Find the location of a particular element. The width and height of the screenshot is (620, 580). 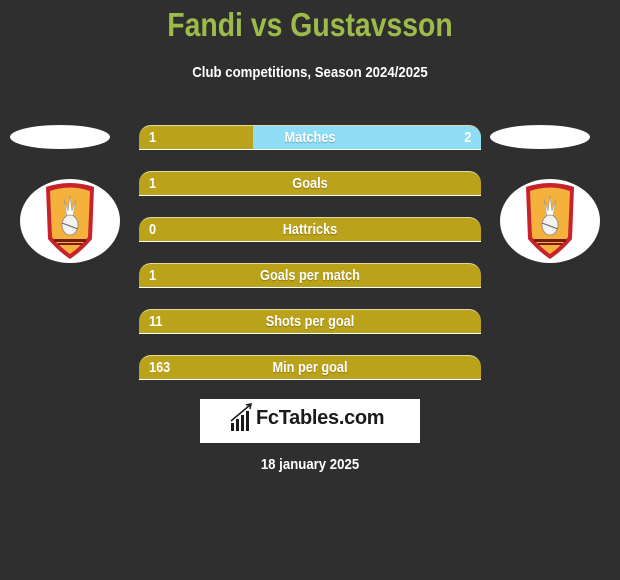

page-title: Fandi vs Gustavsson is located at coordinates (310, 24).